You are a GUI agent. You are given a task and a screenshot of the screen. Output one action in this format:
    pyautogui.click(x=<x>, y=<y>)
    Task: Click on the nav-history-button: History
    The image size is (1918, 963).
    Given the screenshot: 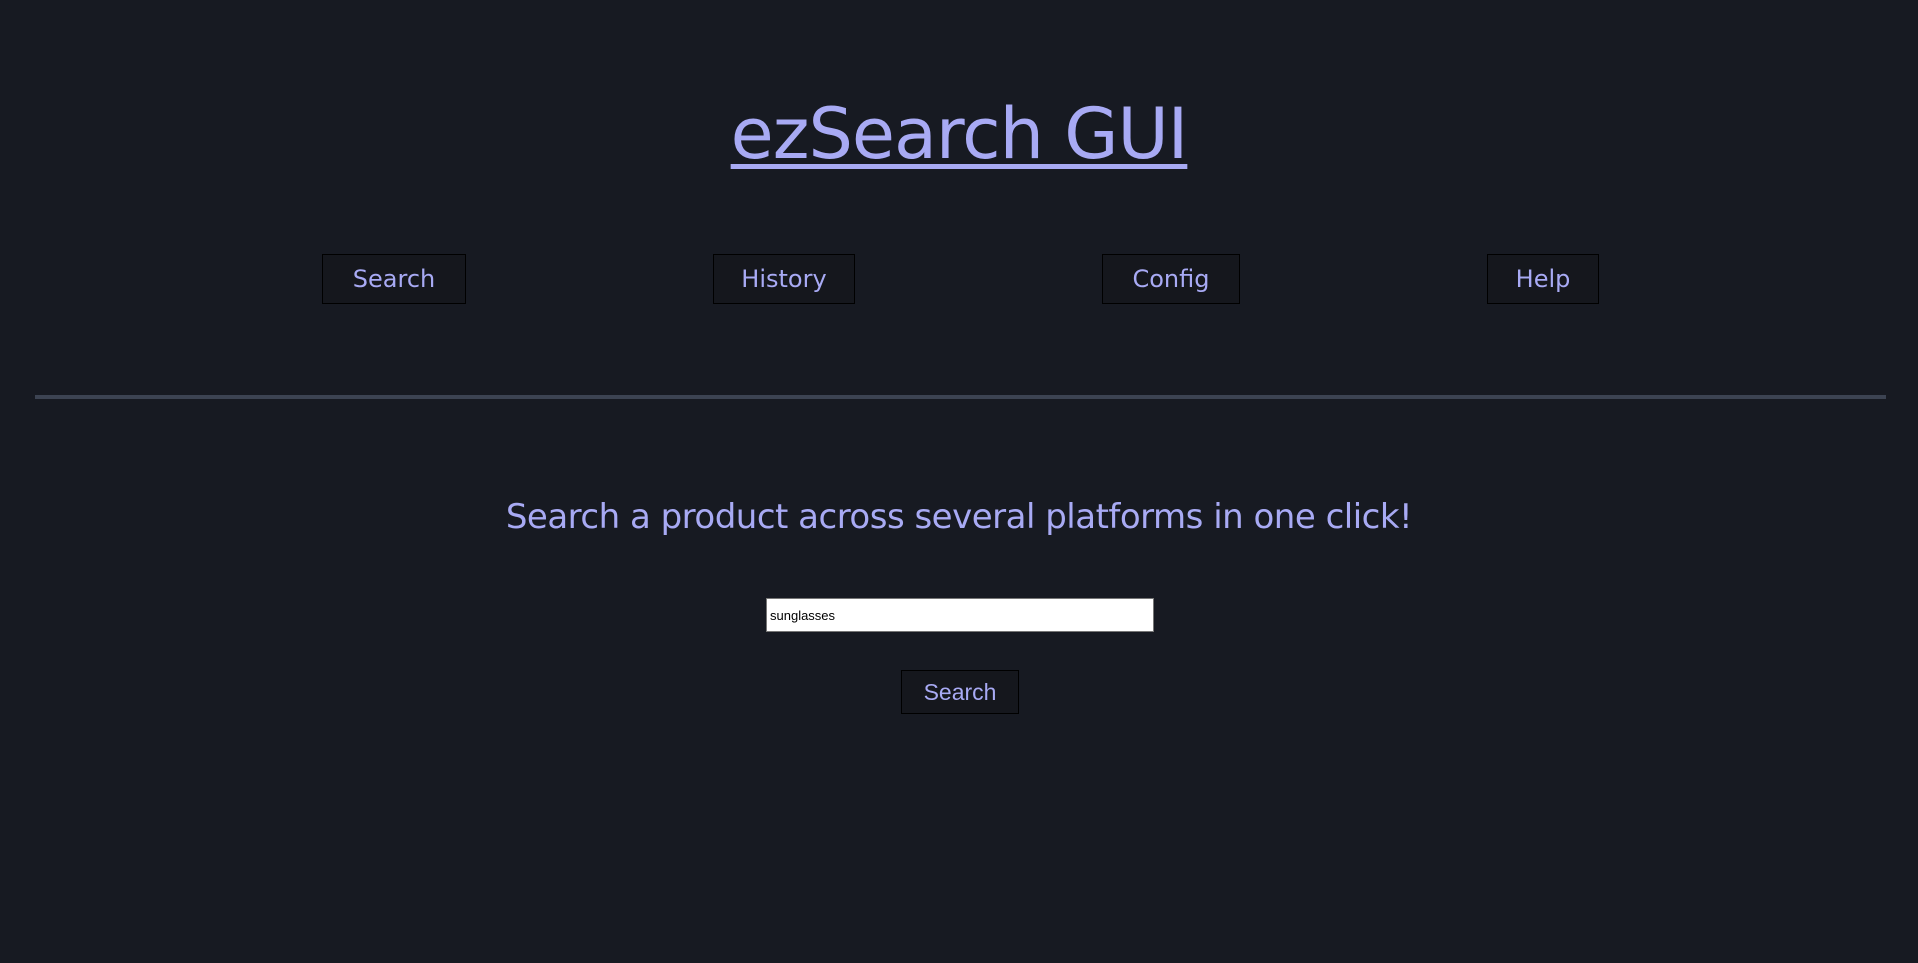 What is the action you would take?
    pyautogui.click(x=784, y=279)
    